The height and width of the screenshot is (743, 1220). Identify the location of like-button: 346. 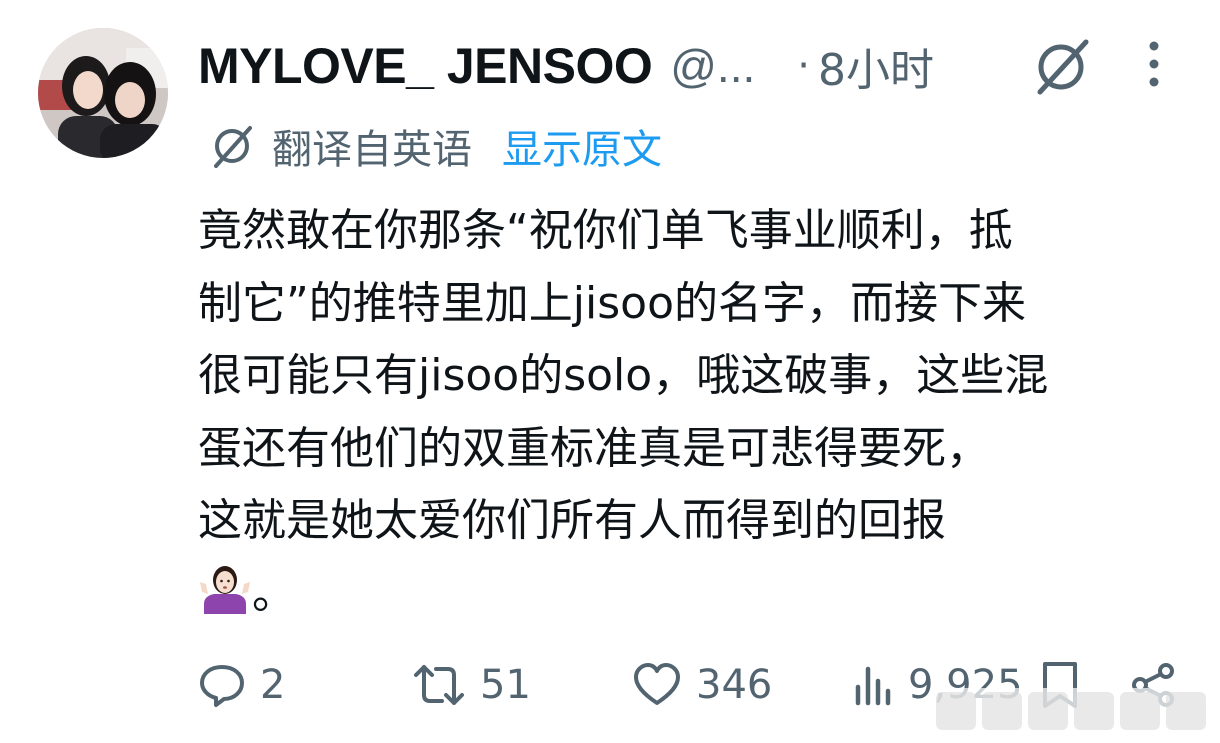
(702, 685).